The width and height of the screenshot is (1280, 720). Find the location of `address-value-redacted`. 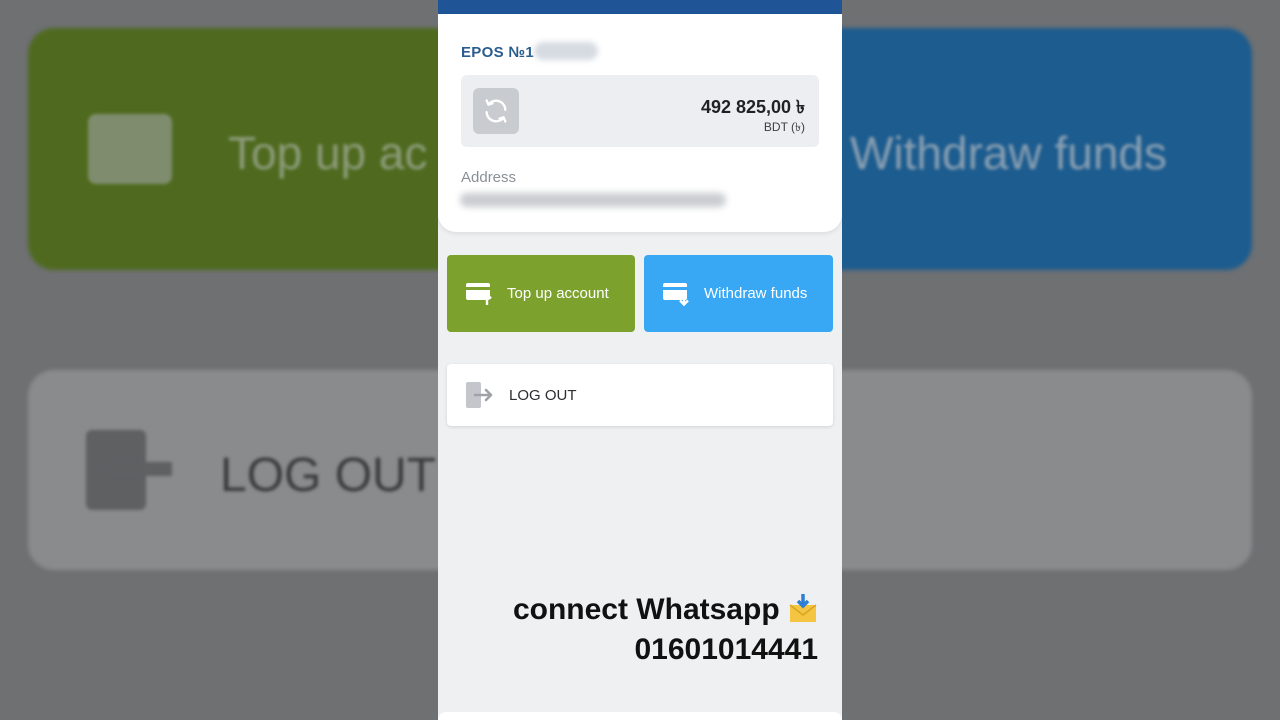

address-value-redacted is located at coordinates (593, 200).